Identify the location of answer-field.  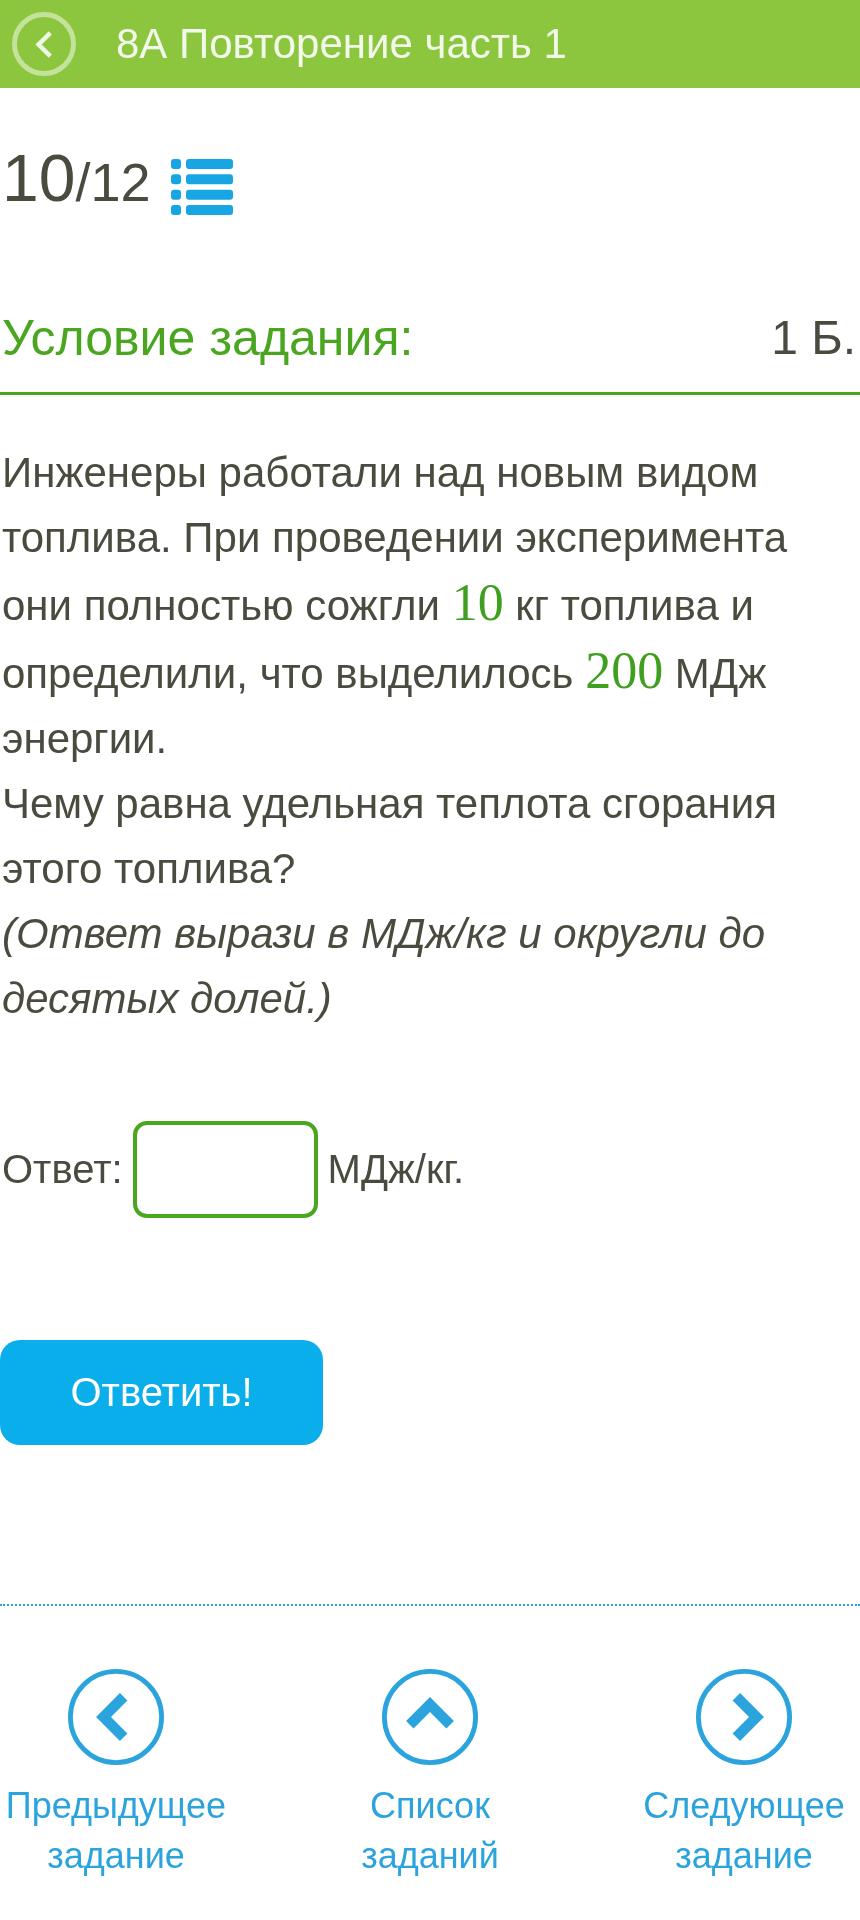
(225, 1169).